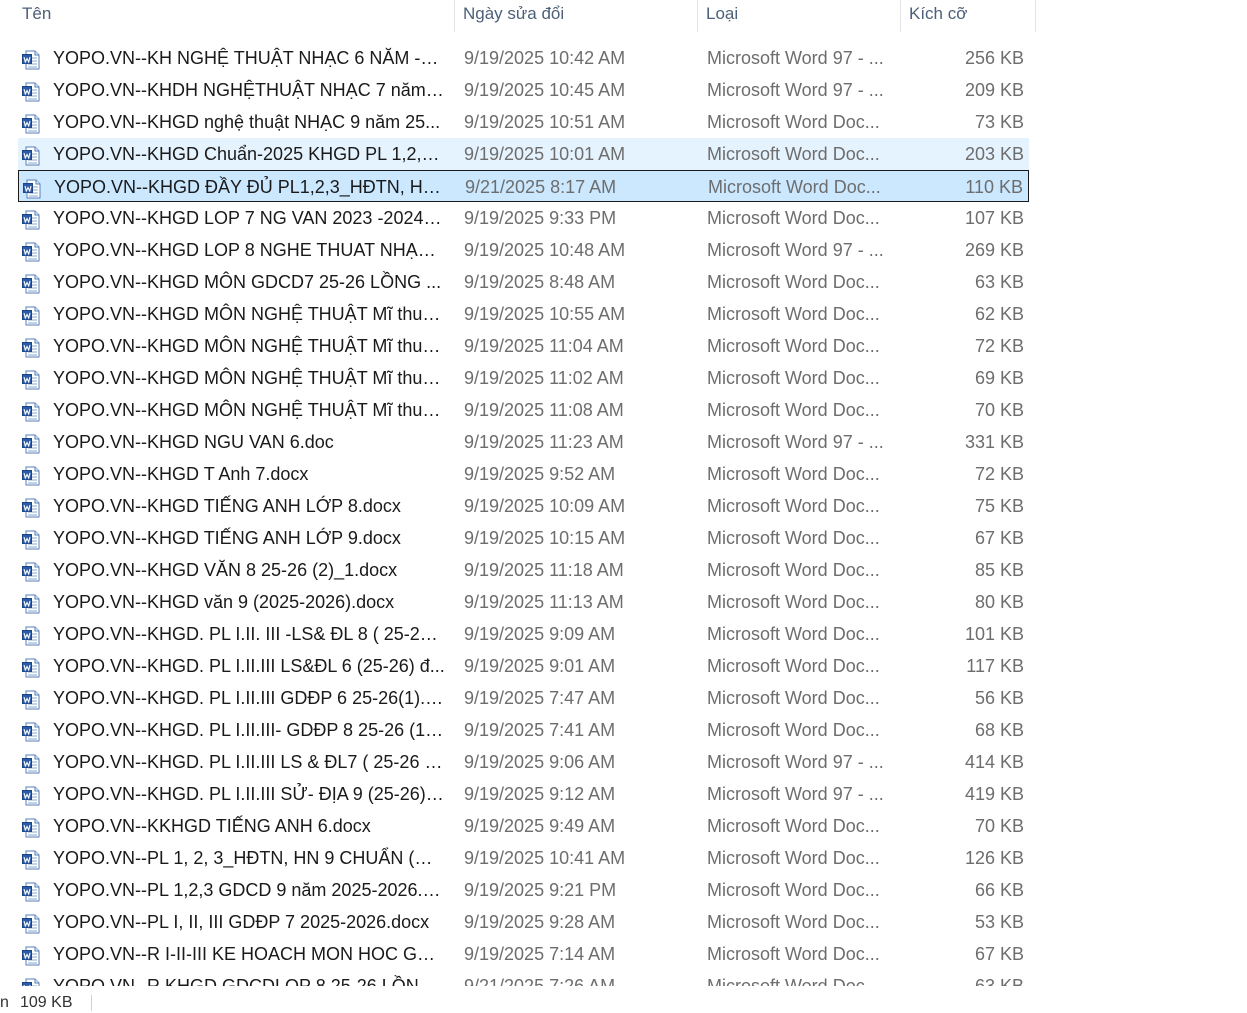 This screenshot has height=1013, width=1247. What do you see at coordinates (544, 378) in the screenshot?
I see `file-date-modified: 9/19/2025 11:02 AM` at bounding box center [544, 378].